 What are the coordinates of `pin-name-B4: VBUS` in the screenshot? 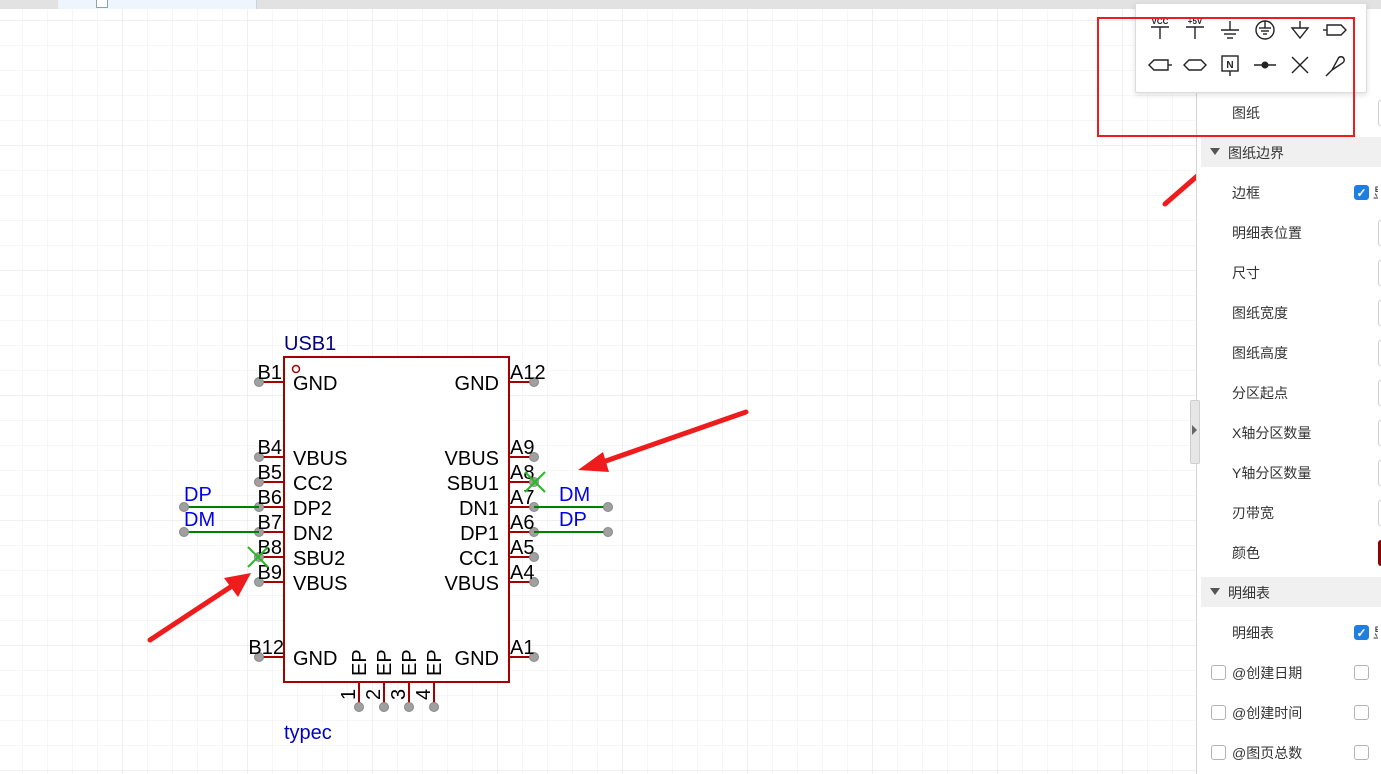 It's located at (320, 459).